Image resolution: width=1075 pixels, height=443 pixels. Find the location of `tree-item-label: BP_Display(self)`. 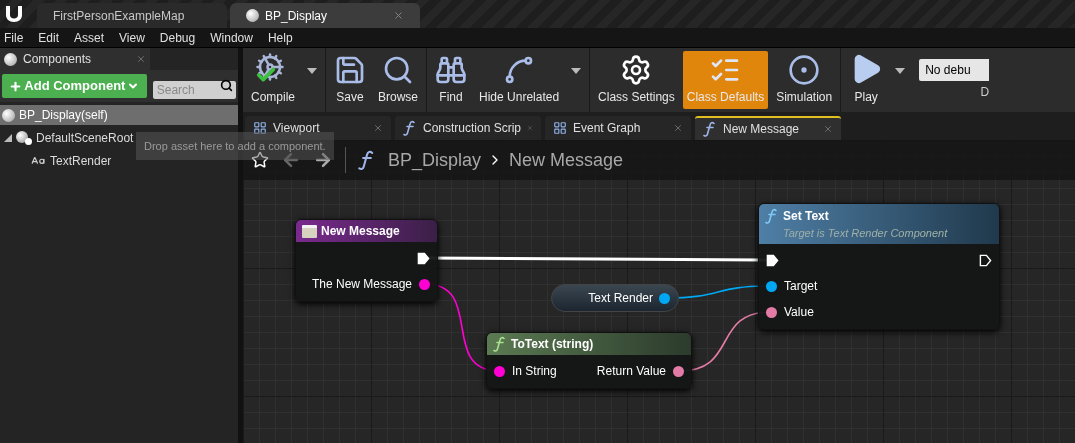

tree-item-label: BP_Display(self) is located at coordinates (63, 115).